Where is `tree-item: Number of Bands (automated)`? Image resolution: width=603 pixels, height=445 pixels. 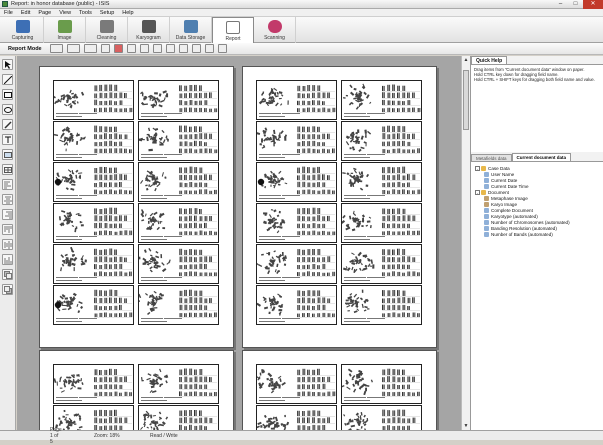 tree-item: Number of Bands (automated) is located at coordinates (538, 234).